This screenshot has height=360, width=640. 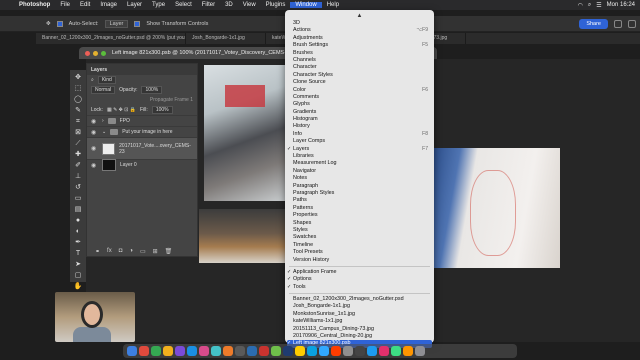 I want to click on fx-icon: fx, so click(x=109, y=251).